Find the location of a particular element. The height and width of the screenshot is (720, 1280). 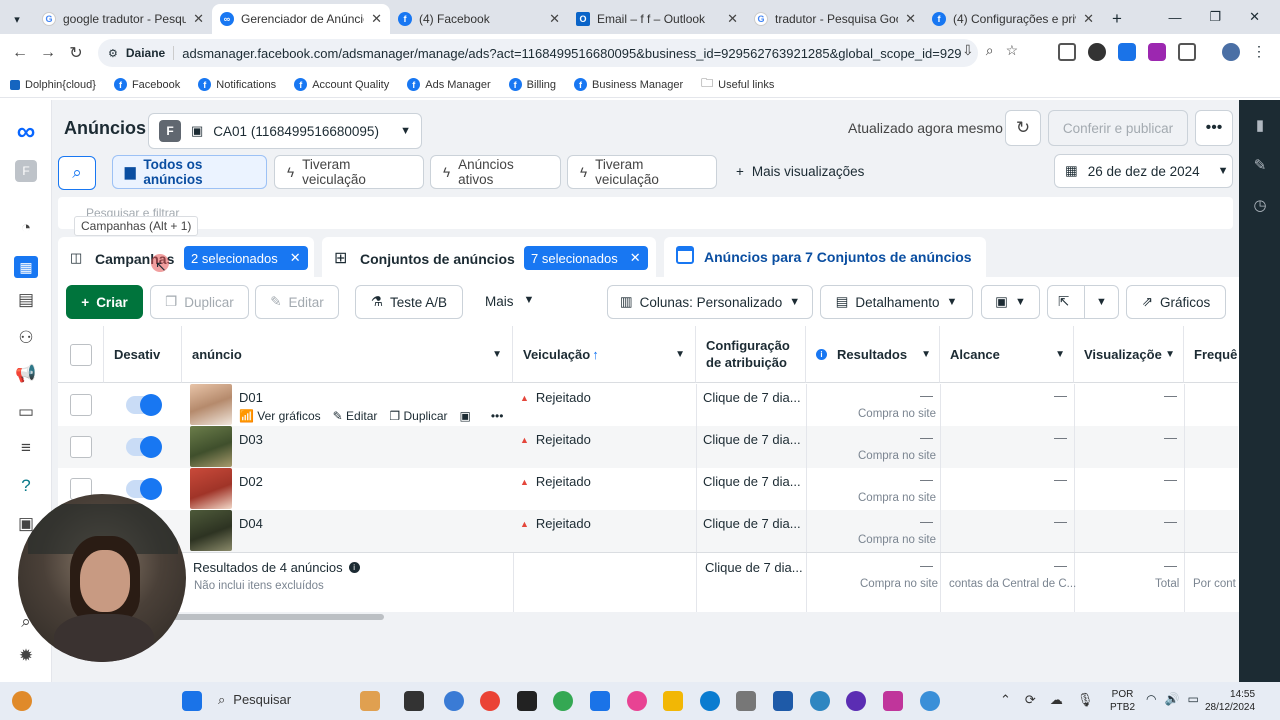

browser-tab: f(4) Configurações e privac✕ is located at coordinates (1013, 19).